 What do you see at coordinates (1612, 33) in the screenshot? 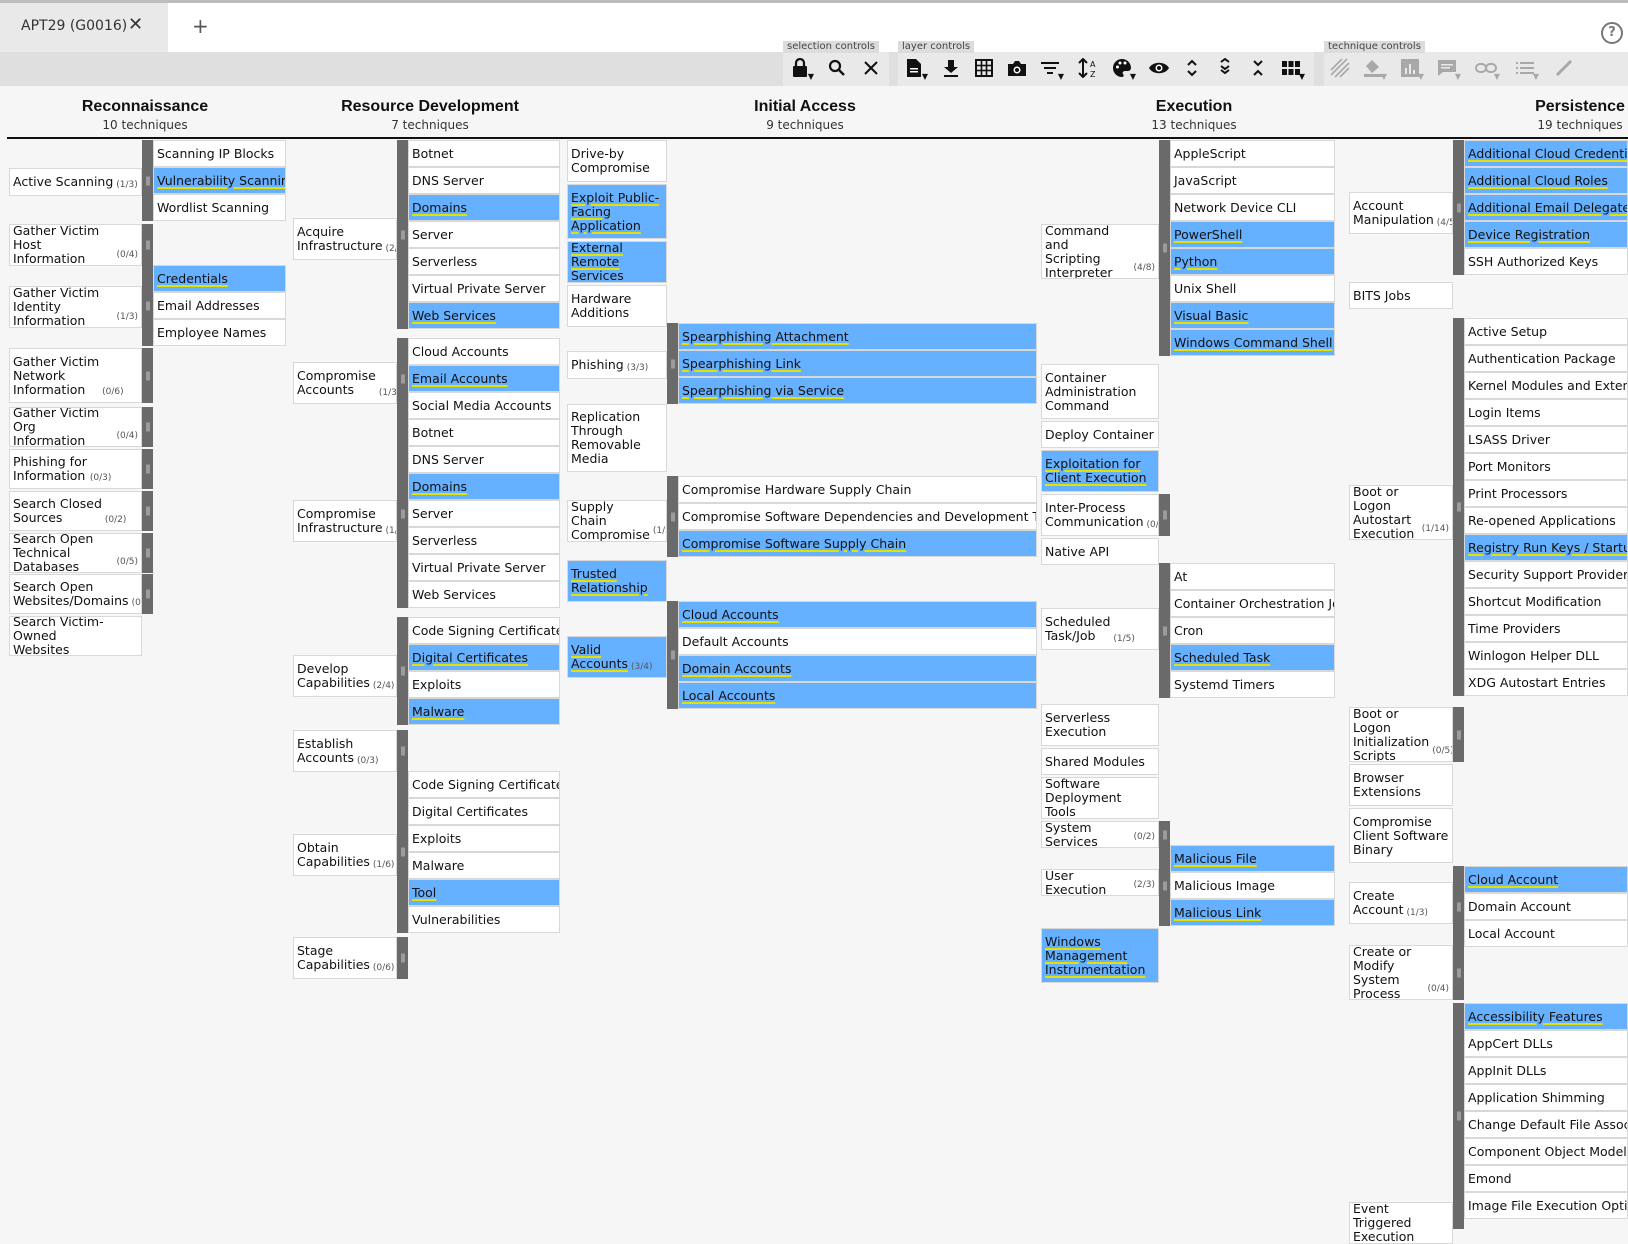
I see `help-icon: ?` at bounding box center [1612, 33].